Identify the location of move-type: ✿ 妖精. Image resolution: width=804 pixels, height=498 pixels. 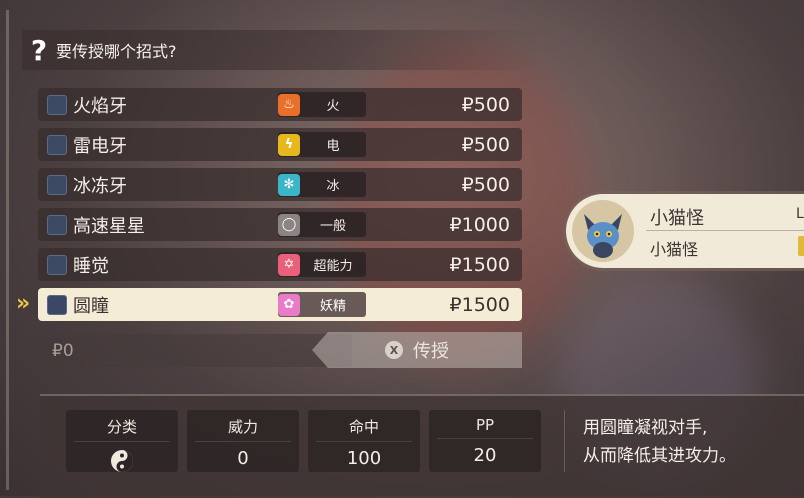
(322, 304).